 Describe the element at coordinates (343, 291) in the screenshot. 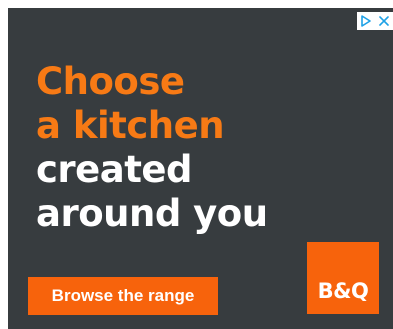

I see `bq-logo-text: B&Q` at that location.